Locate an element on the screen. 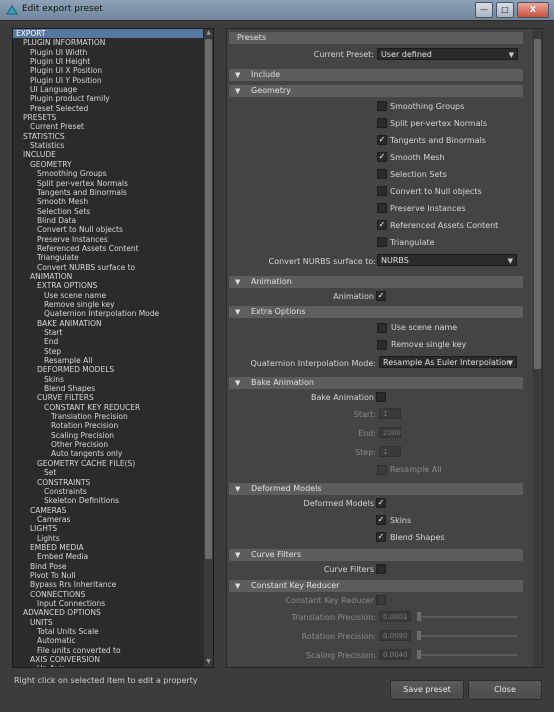 Image resolution: width=554 pixels, height=712 pixels. tree-item: GEOMETRY is located at coordinates (108, 164).